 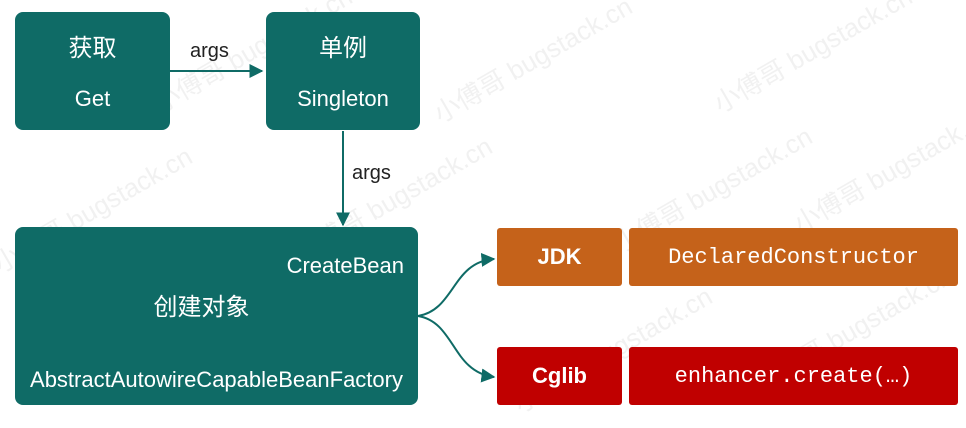 What do you see at coordinates (92, 98) in the screenshot?
I see `get-box-subtitle: Get` at bounding box center [92, 98].